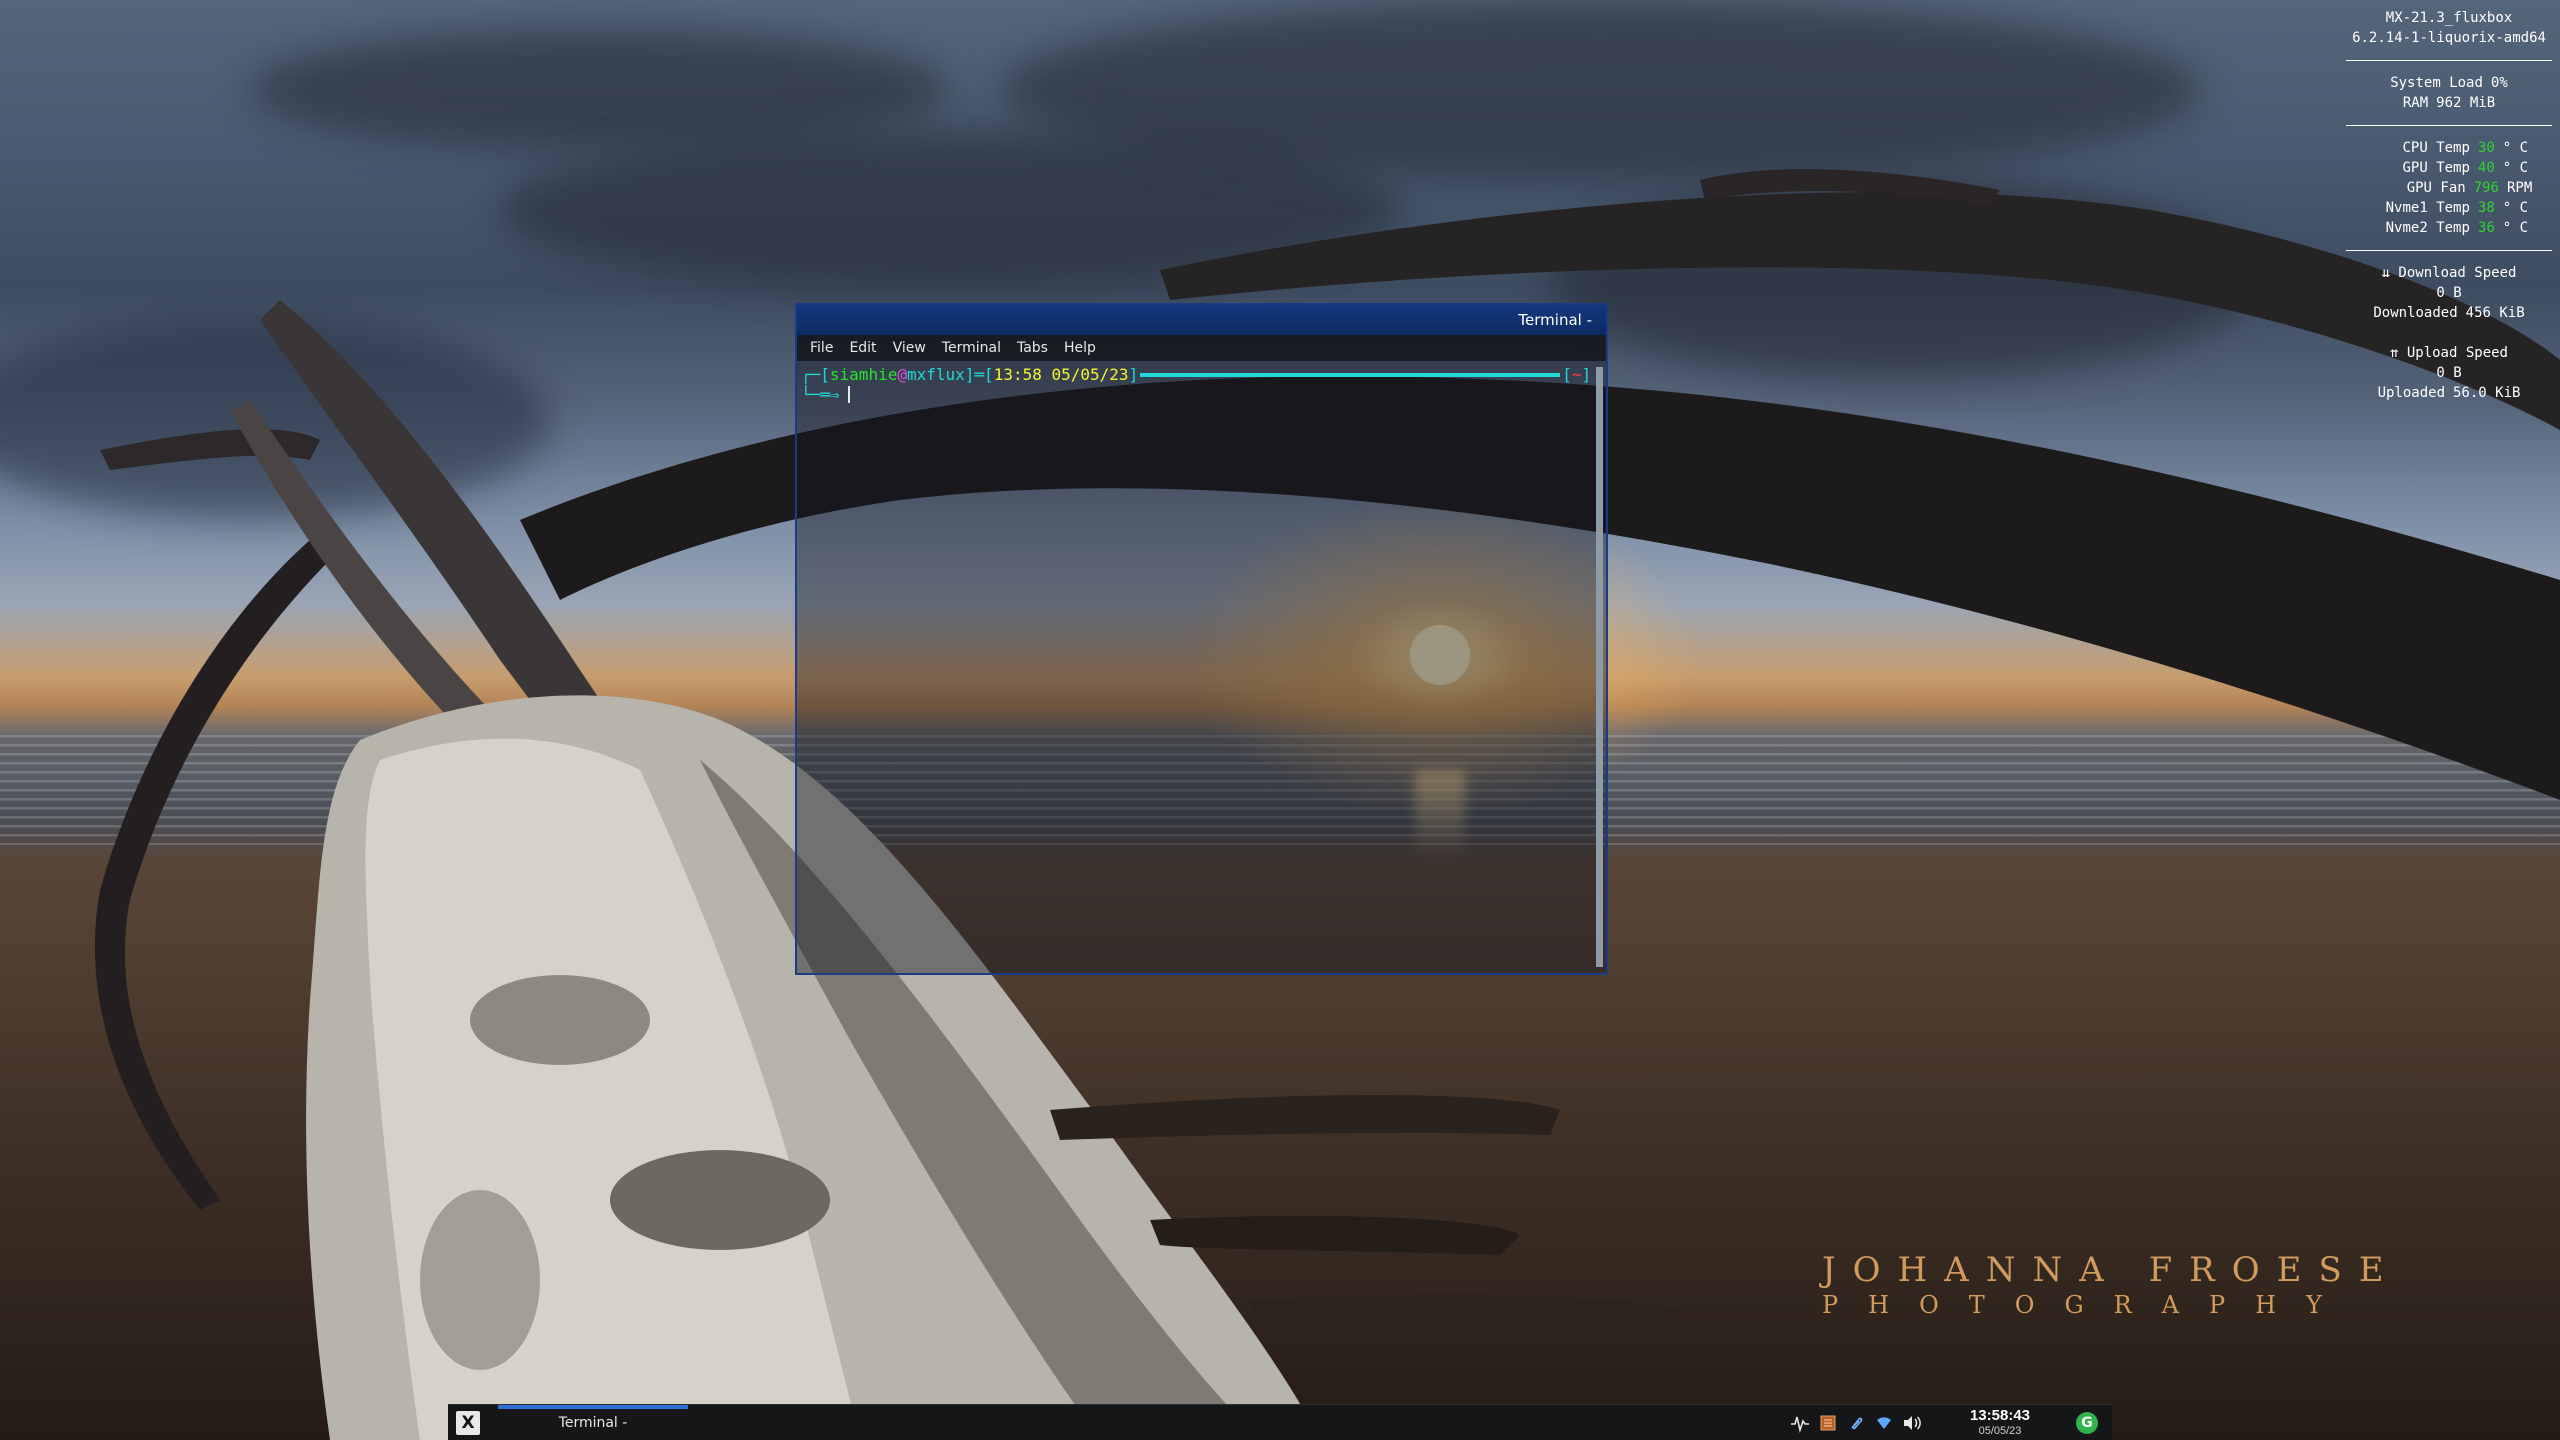 Image resolution: width=2560 pixels, height=1440 pixels. I want to click on taskbar-item-terminal: Terminal -, so click(593, 1422).